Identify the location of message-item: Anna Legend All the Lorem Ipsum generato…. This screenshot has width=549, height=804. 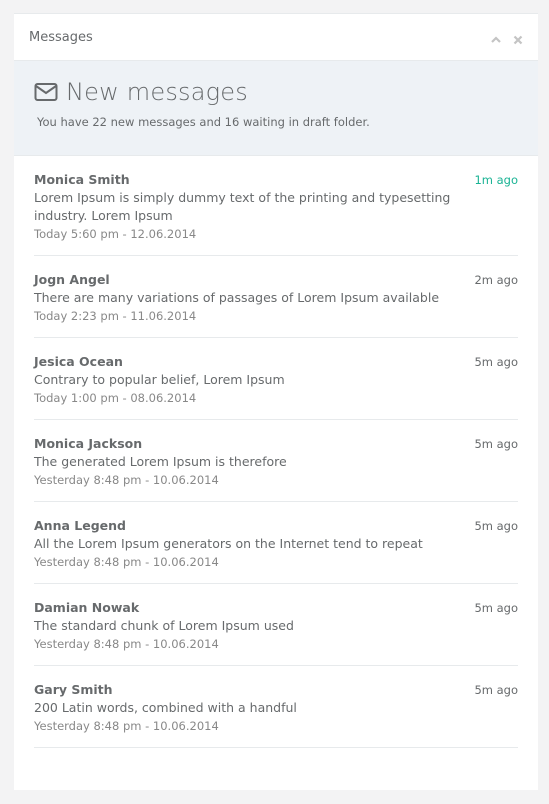
(276, 543).